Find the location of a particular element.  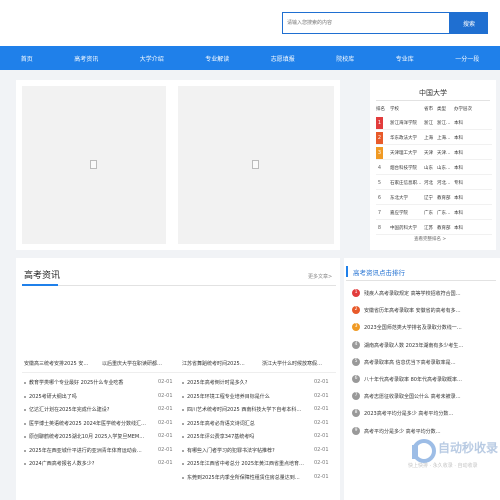

ranking-row: 2 华东政法大学 上海 上海… 本科 is located at coordinates (434, 138).